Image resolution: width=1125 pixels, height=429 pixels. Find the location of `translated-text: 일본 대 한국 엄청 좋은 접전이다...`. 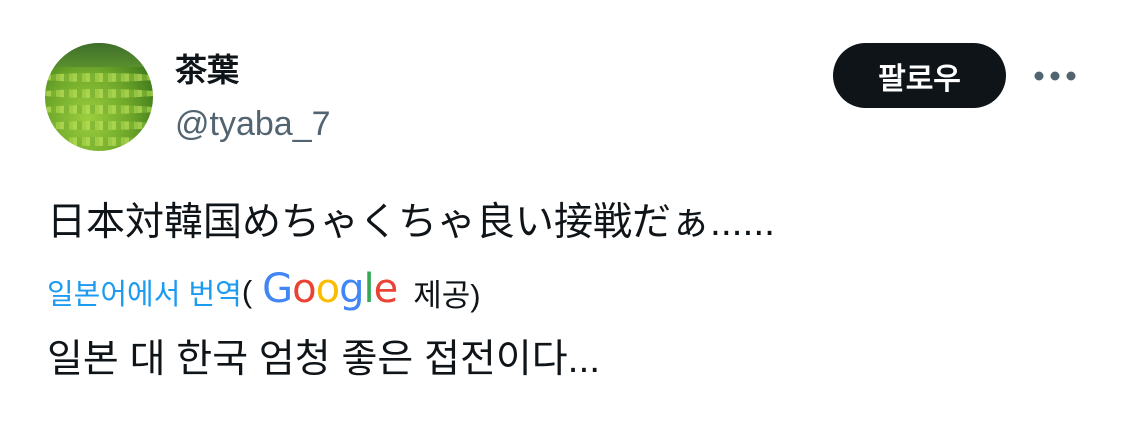

translated-text: 일본 대 한국 엄청 좋은 접전이다... is located at coordinates (324, 359).